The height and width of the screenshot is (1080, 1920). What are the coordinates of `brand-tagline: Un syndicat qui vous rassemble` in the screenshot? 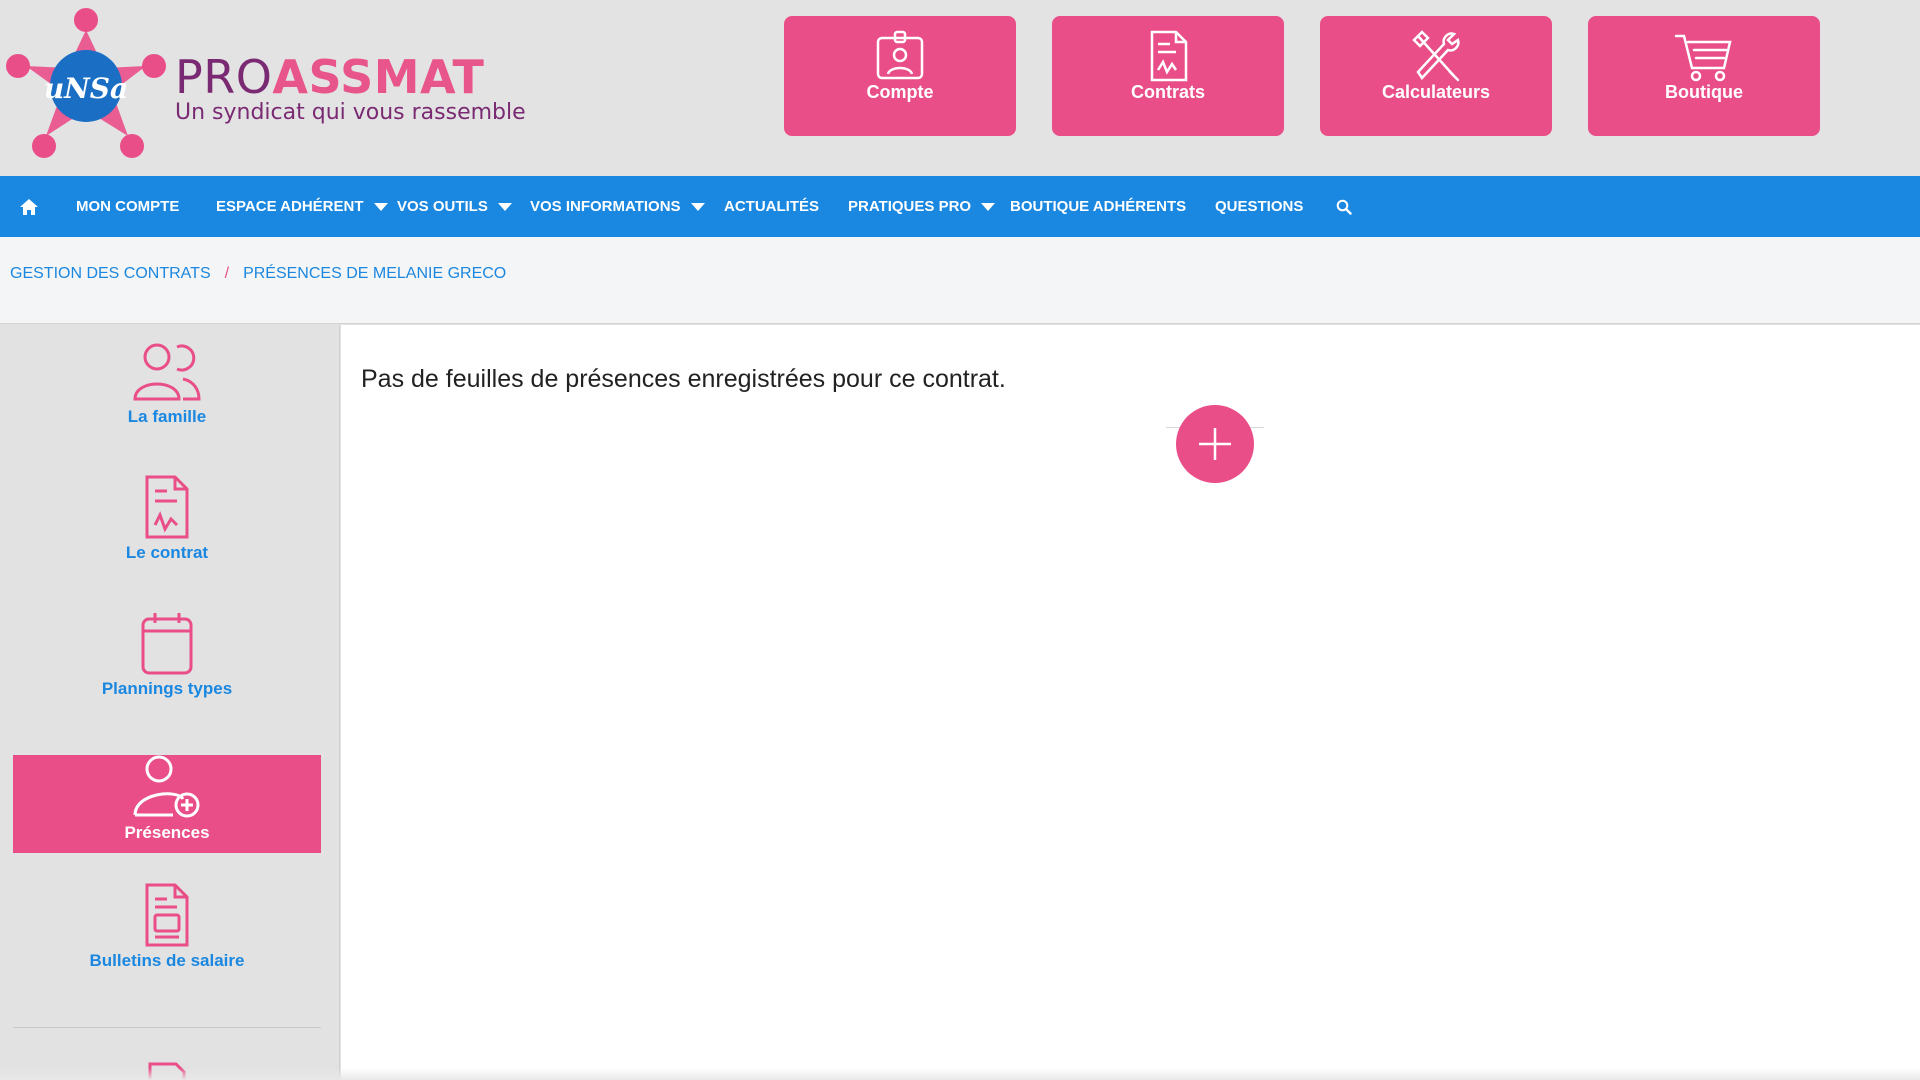 It's located at (350, 112).